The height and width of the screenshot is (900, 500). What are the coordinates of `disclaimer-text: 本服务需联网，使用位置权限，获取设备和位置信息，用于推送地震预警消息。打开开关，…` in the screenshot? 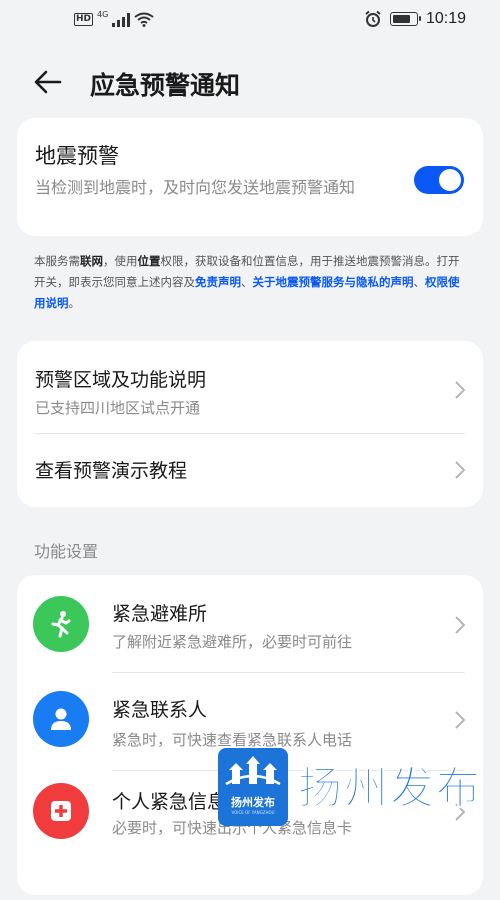 It's located at (252, 282).